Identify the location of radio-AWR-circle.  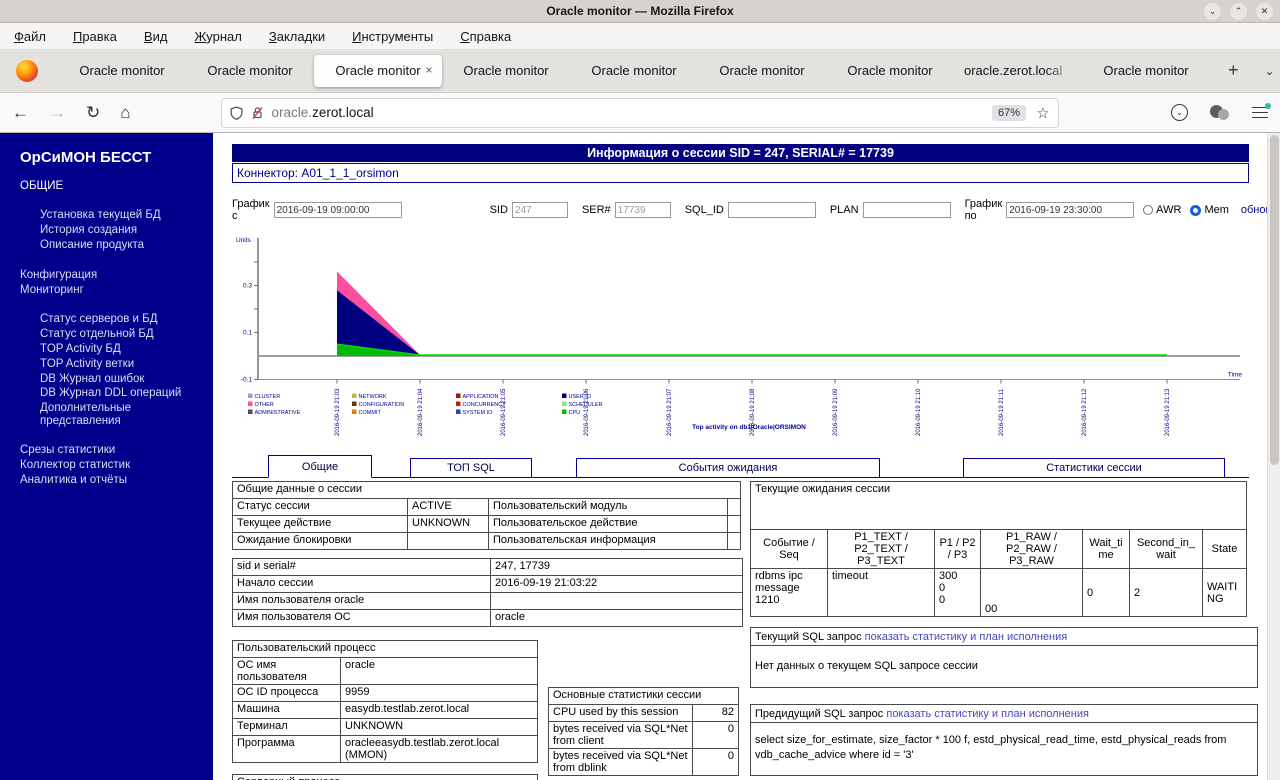
(1148, 210).